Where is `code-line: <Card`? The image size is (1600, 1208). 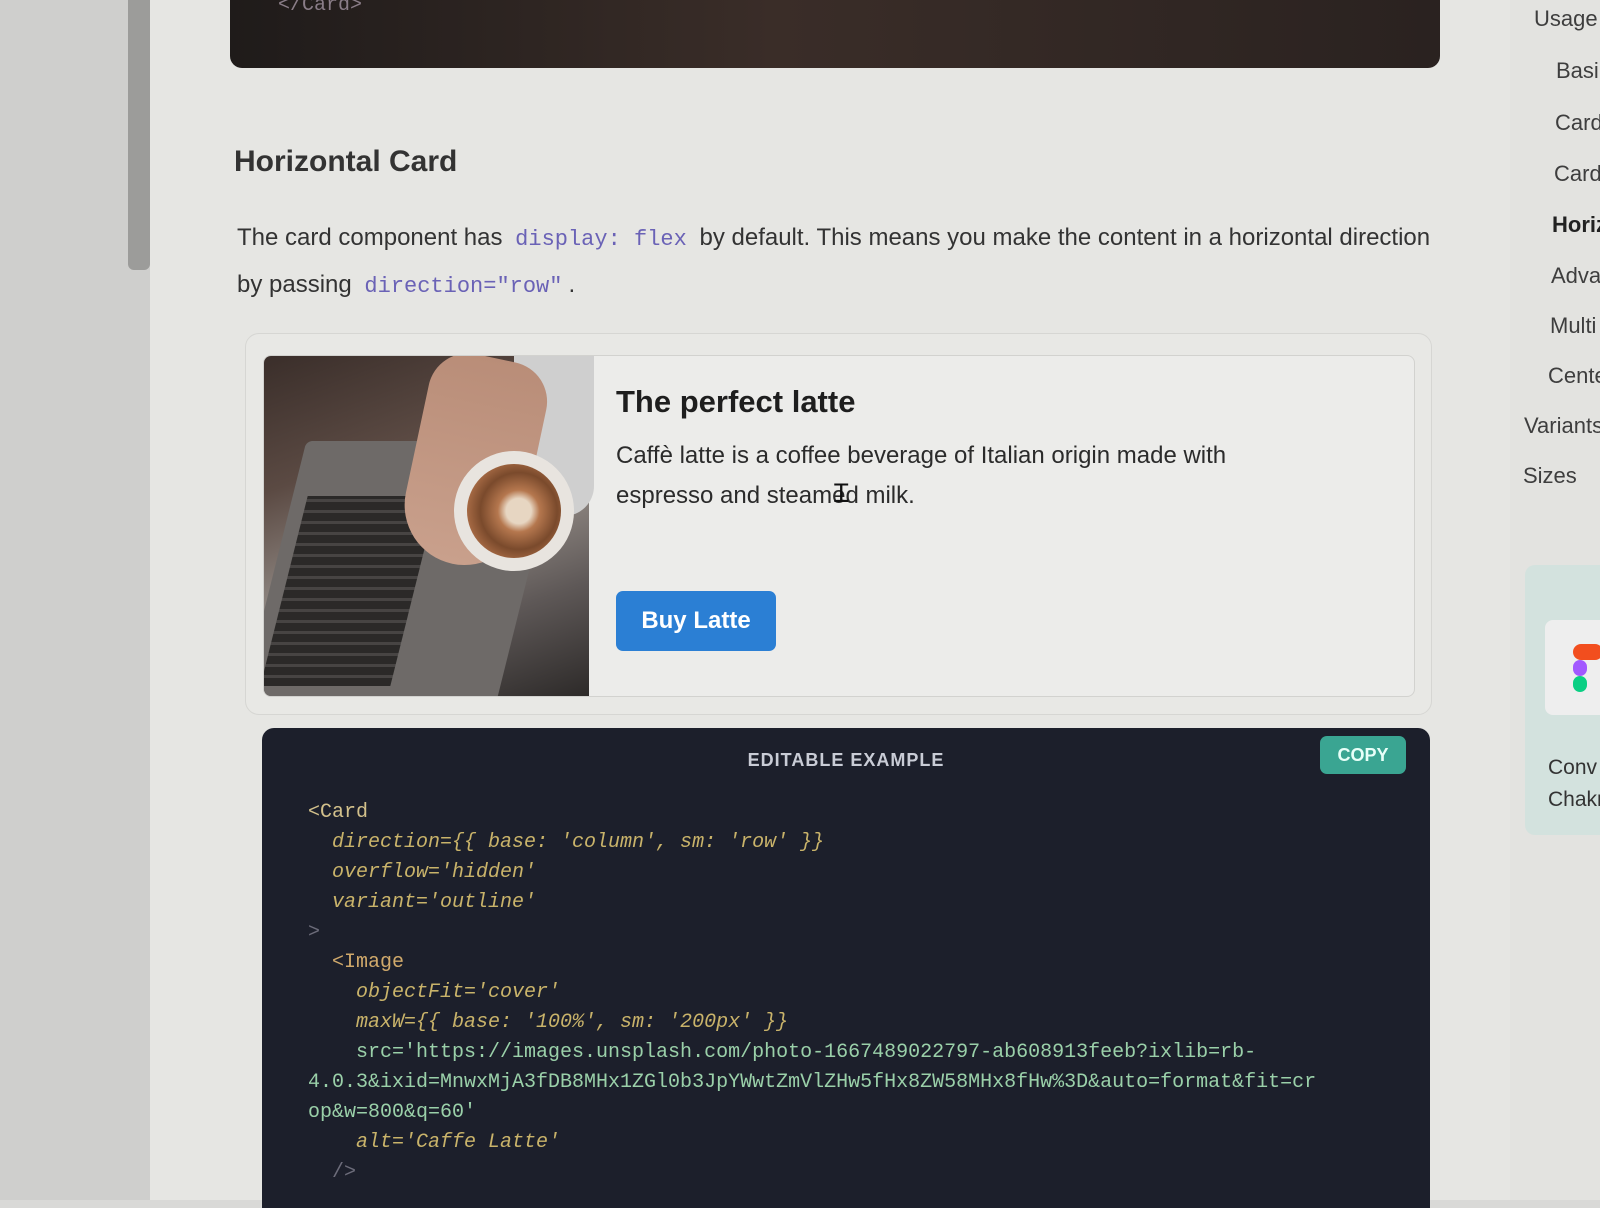 code-line: <Card is located at coordinates (338, 812).